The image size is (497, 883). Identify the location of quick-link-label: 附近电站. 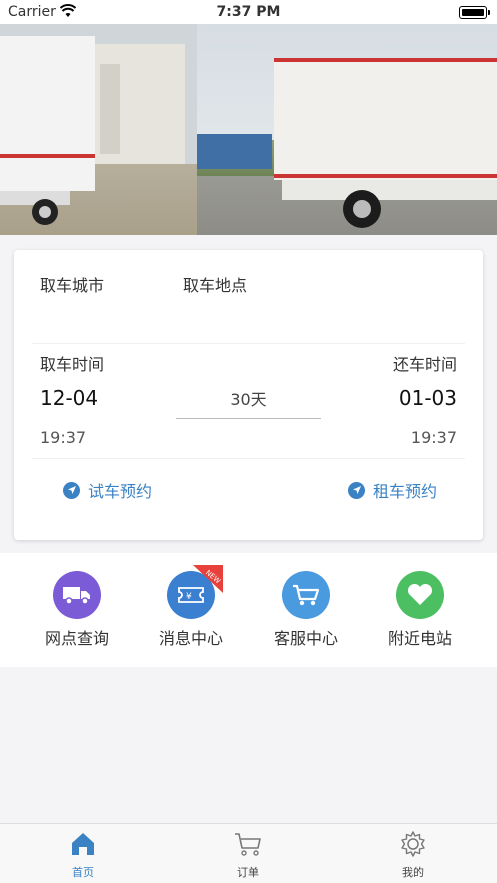
(419, 638).